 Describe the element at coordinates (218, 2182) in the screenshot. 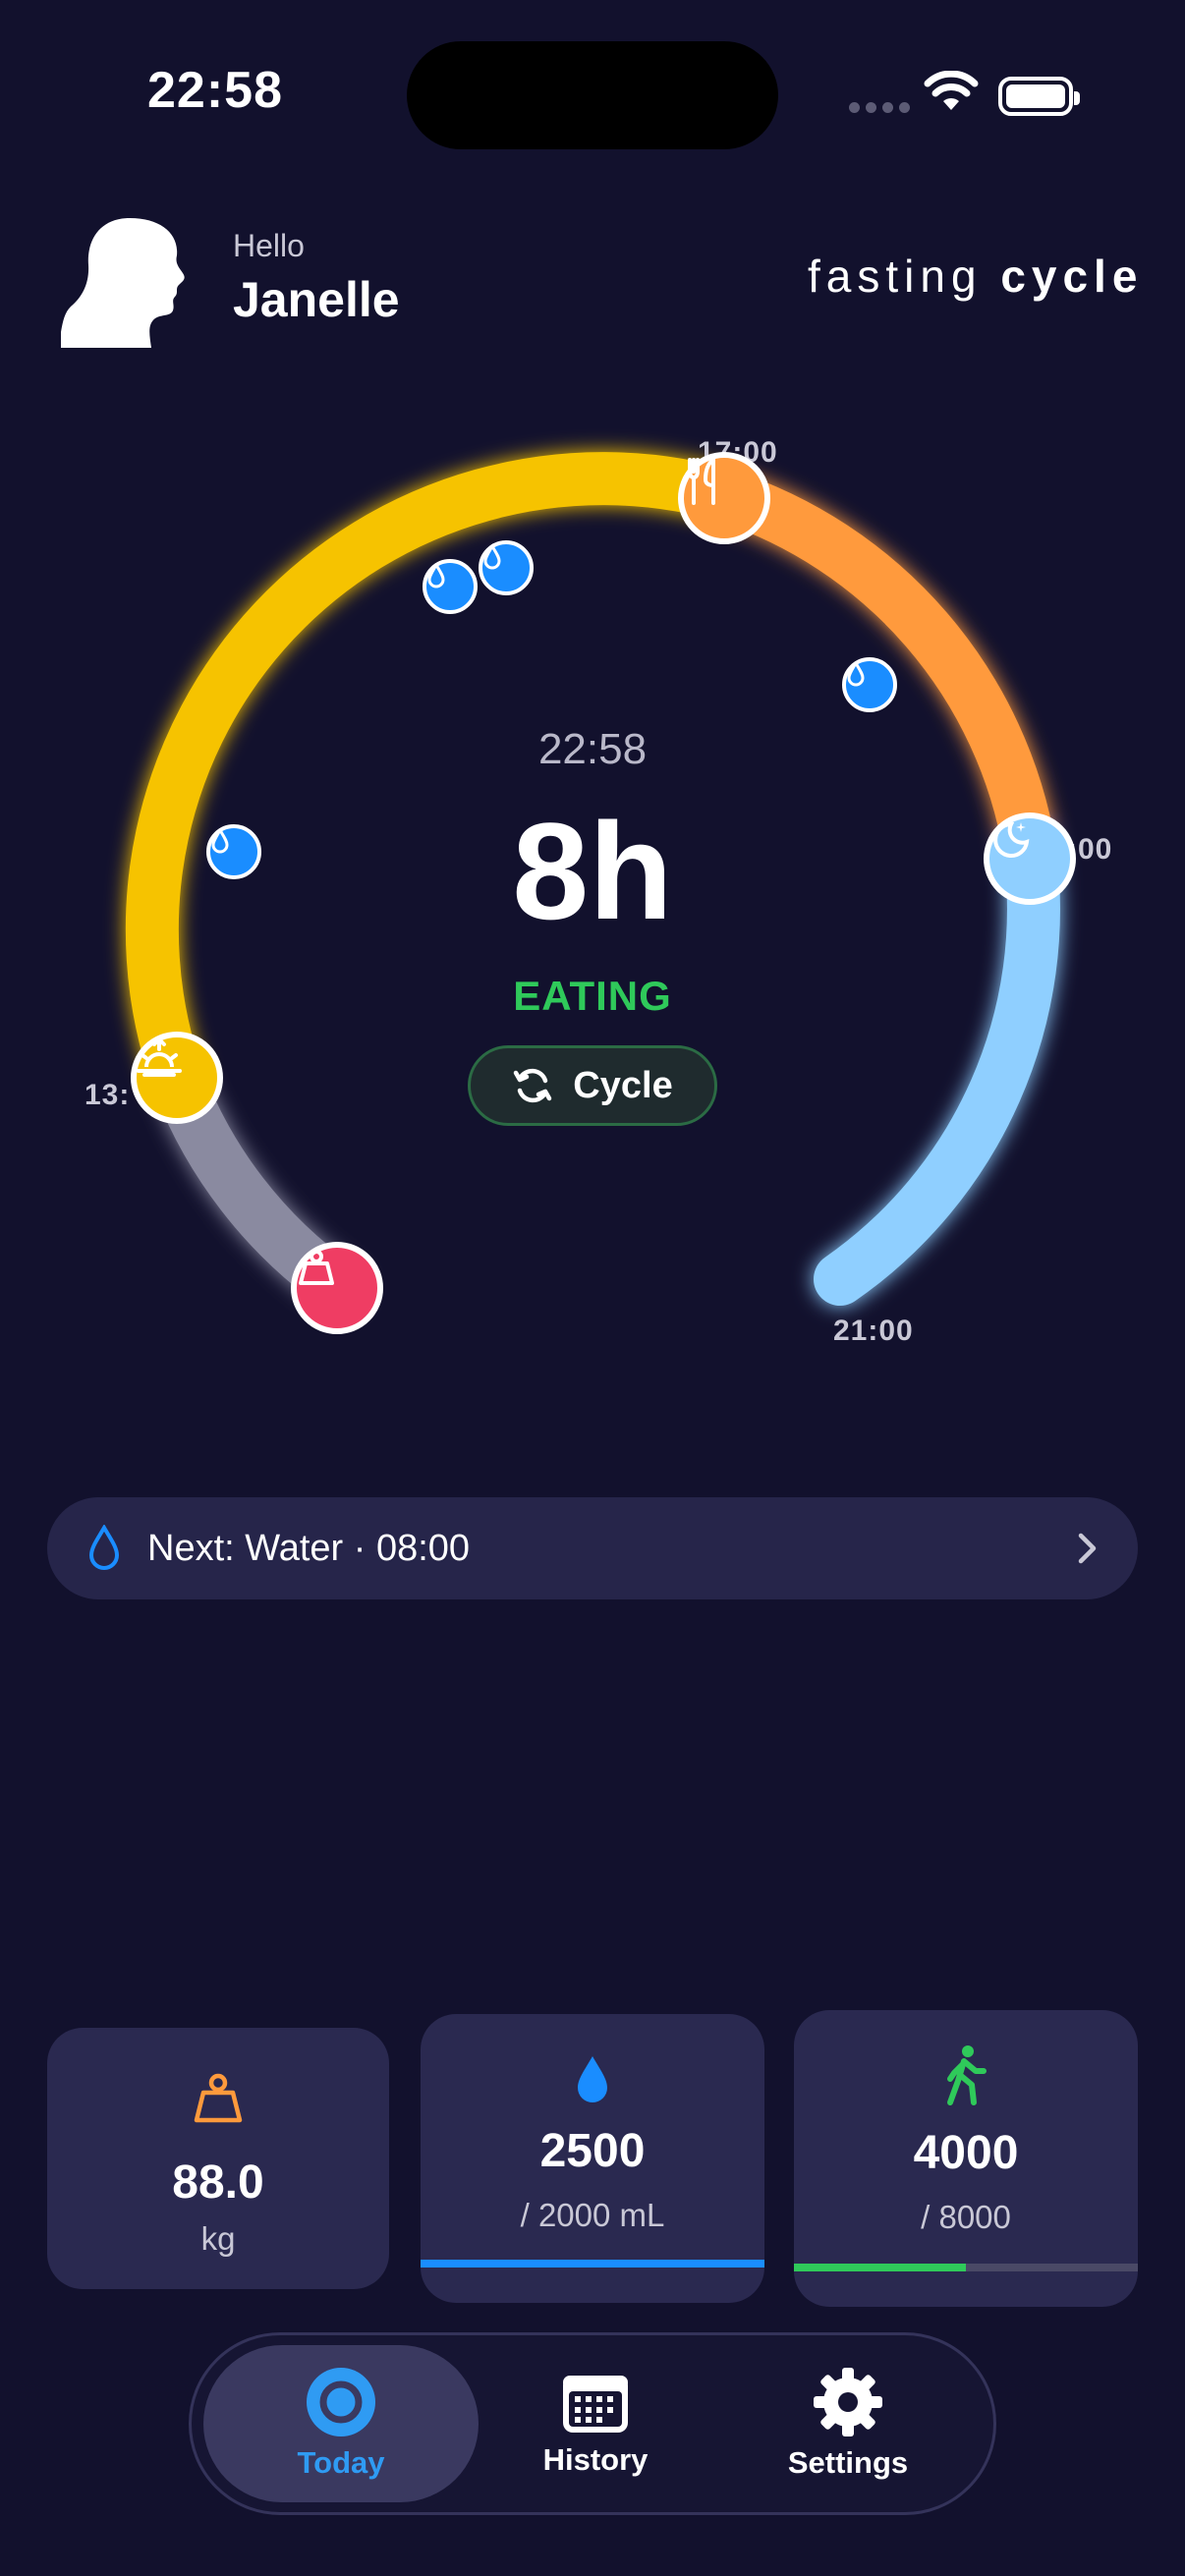

I see `weight-value: 88.0` at that location.